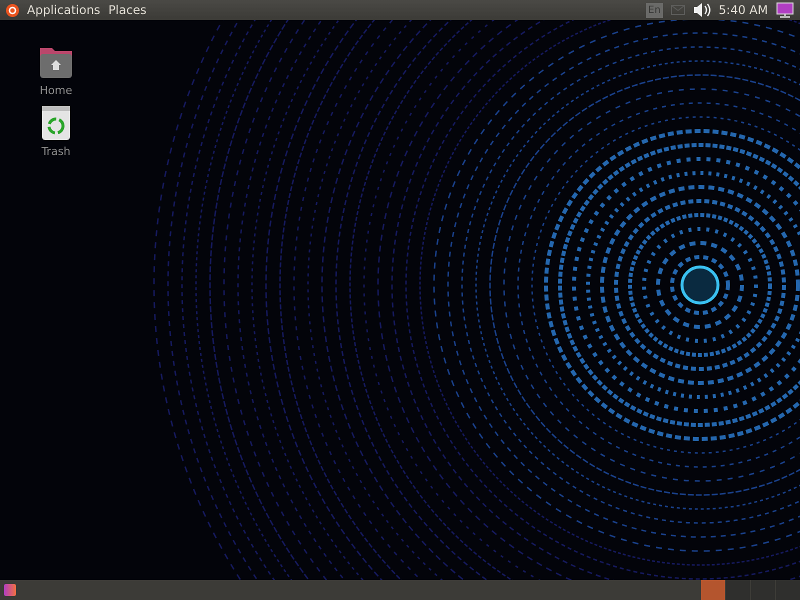 This screenshot has height=600, width=800. What do you see at coordinates (743, 10) in the screenshot?
I see `clock: 5:40 AM` at bounding box center [743, 10].